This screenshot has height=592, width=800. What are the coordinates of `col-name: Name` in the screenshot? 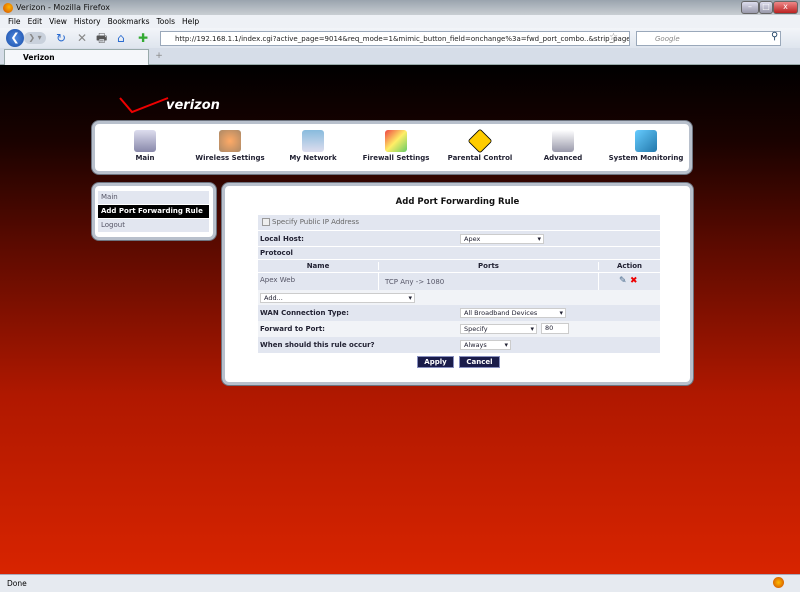 It's located at (318, 266).